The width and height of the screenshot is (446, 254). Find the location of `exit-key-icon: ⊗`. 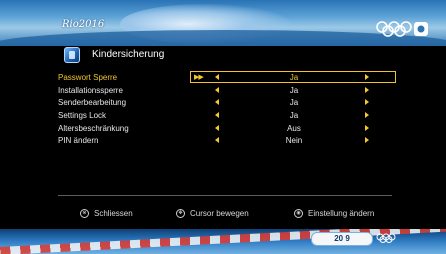

exit-key-icon: ⊗ is located at coordinates (84, 213).